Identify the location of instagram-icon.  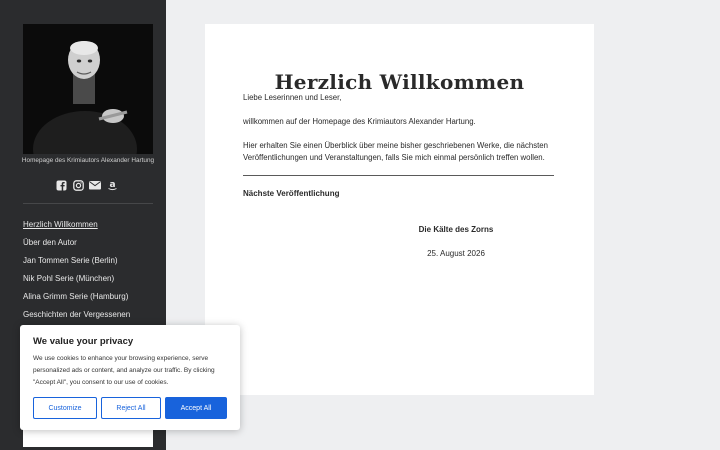
(78, 185).